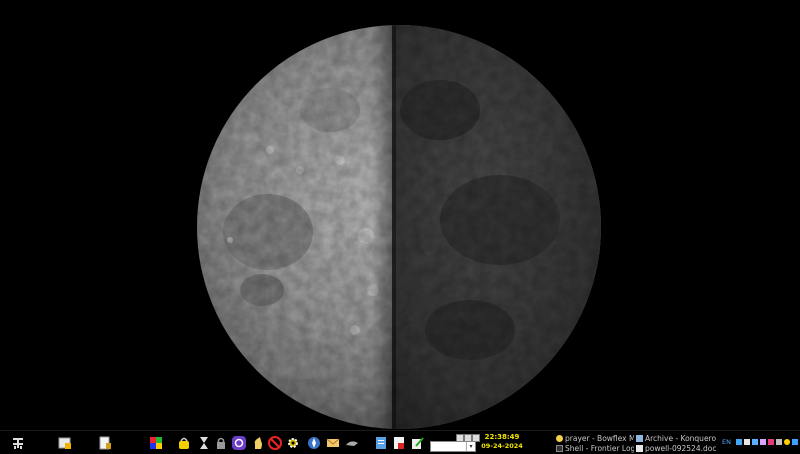 This screenshot has height=454, width=800. What do you see at coordinates (258, 442) in the screenshot?
I see `chess-icon` at bounding box center [258, 442].